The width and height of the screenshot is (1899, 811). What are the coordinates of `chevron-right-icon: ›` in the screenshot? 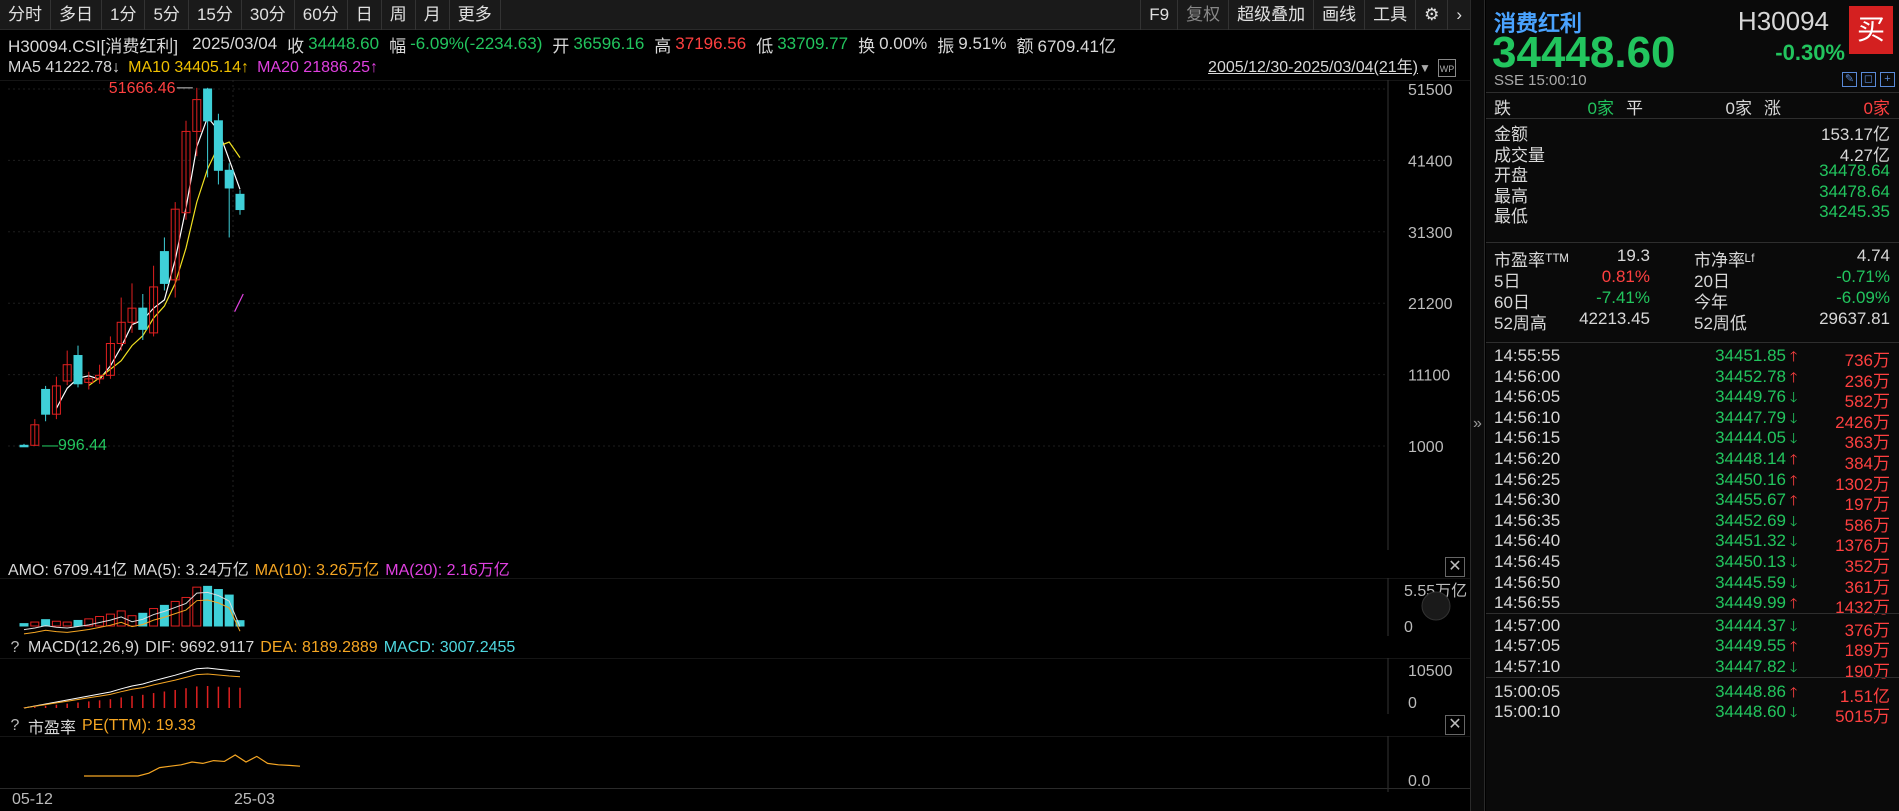 It's located at (1458, 15).